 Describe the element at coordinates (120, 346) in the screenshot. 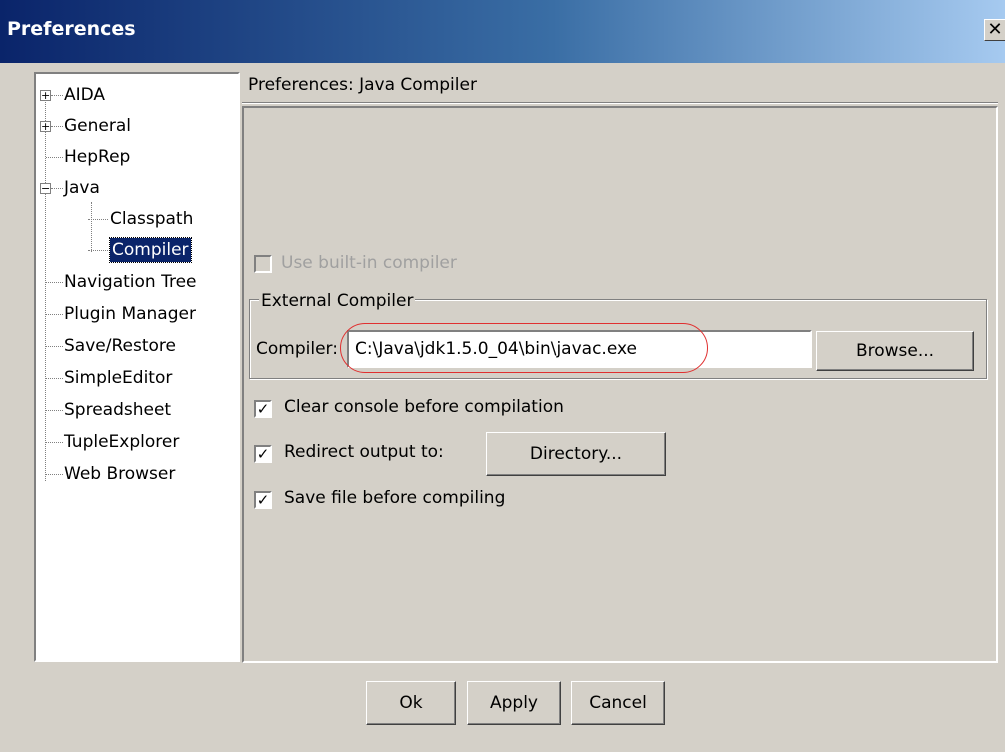

I see `tree-item-label: Save/Restore` at that location.